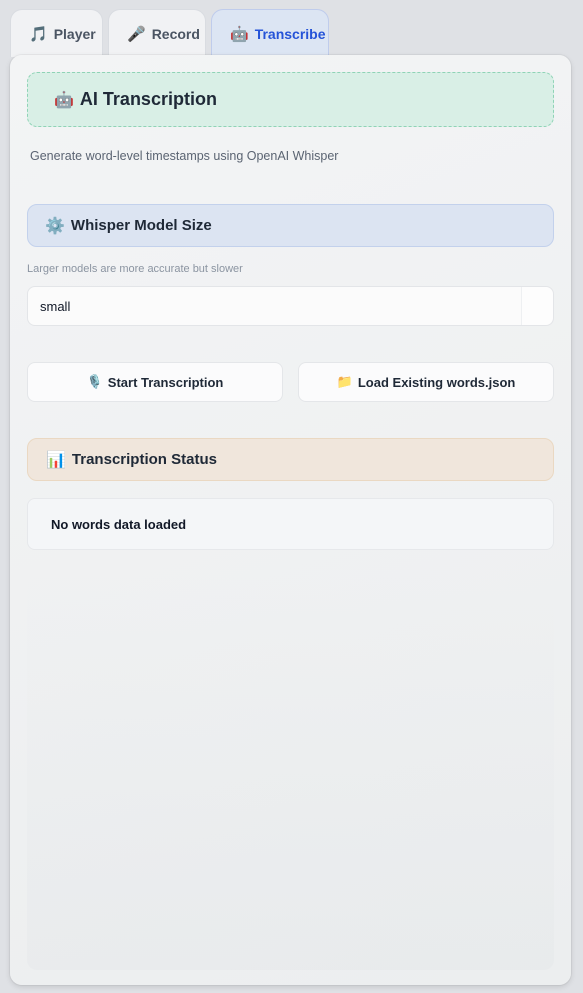 The height and width of the screenshot is (993, 583). Describe the element at coordinates (148, 99) in the screenshot. I see `page-title: AI Transcription` at that location.